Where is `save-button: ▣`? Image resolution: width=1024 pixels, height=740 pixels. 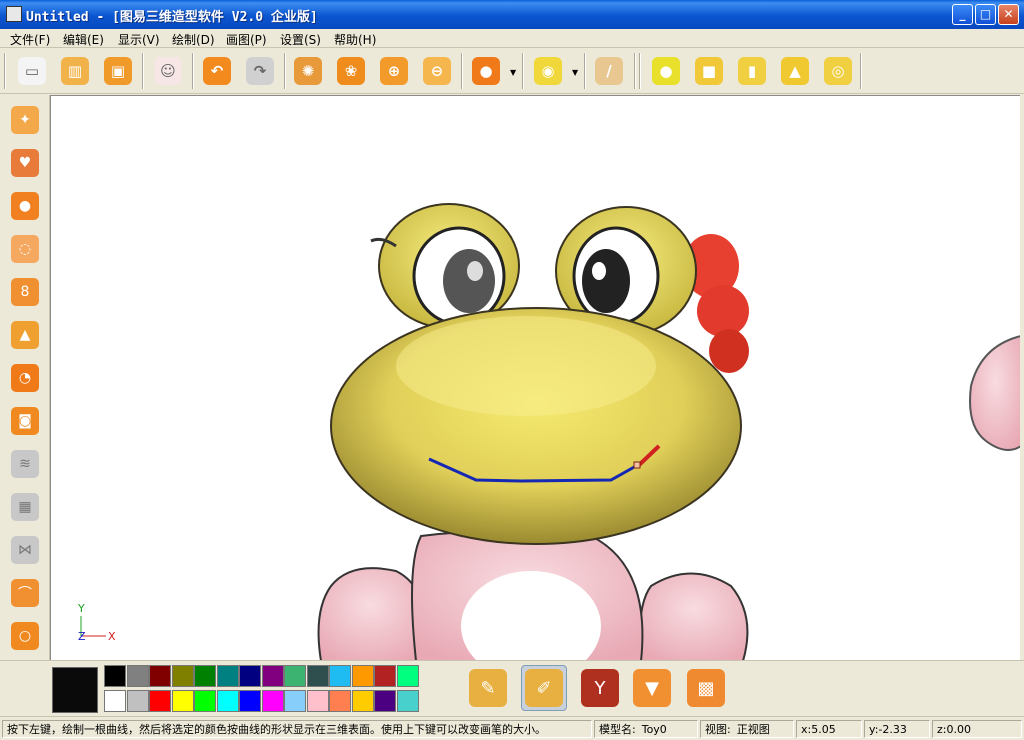
save-button: ▣ is located at coordinates (118, 71).